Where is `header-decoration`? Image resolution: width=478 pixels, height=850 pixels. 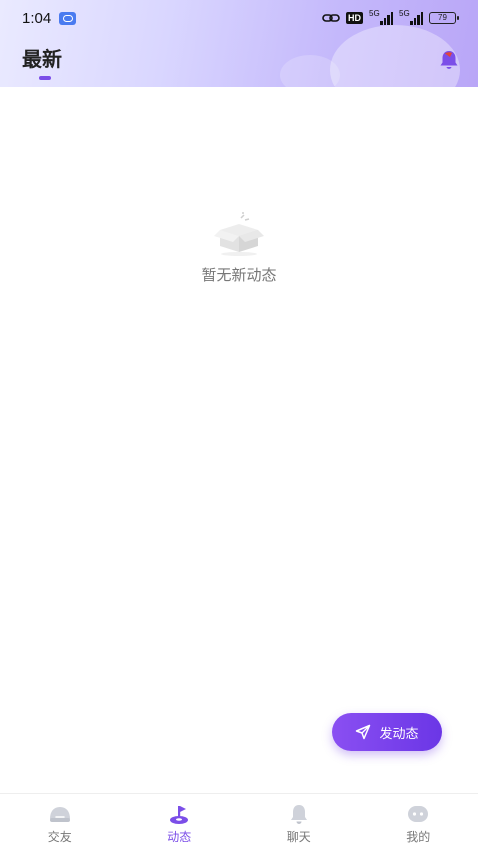
header-decoration is located at coordinates (310, 71).